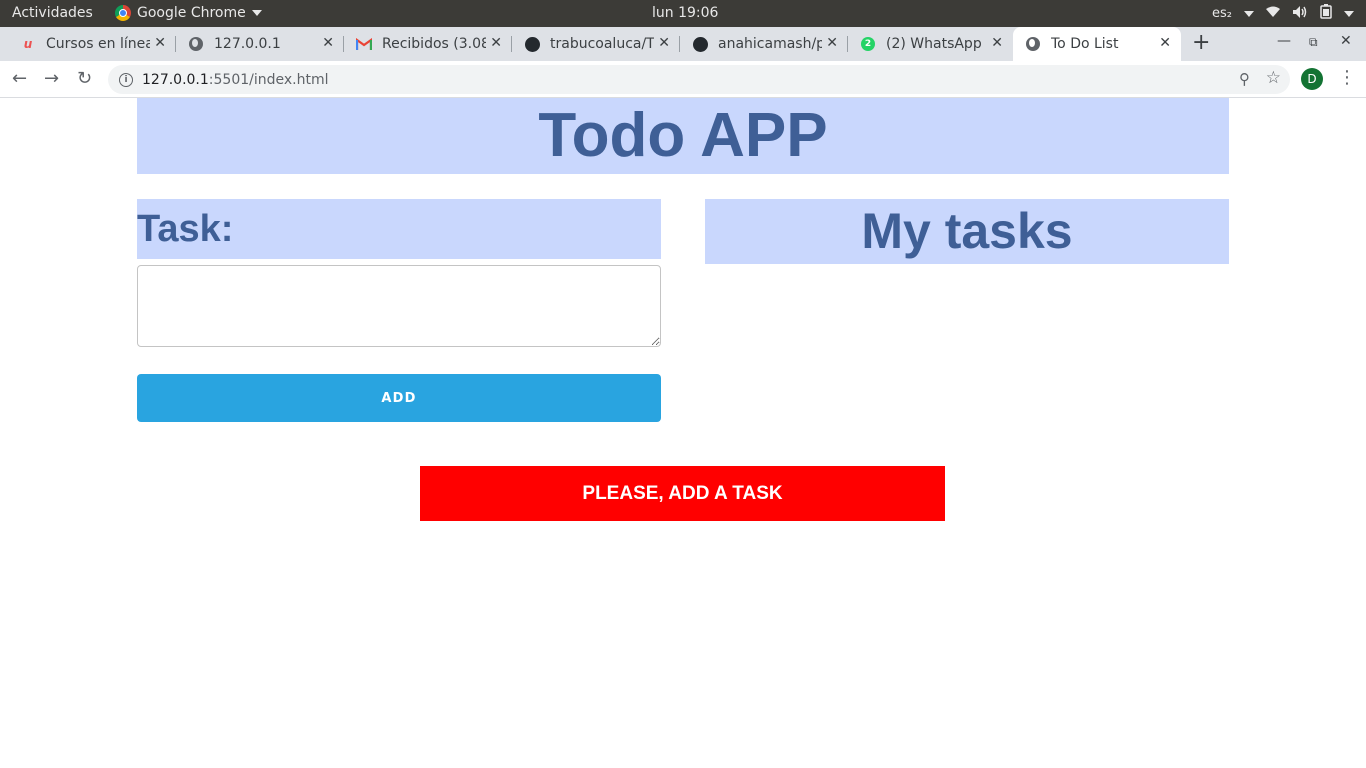 The height and width of the screenshot is (768, 1366). I want to click on new-tab-button: +, so click(1201, 42).